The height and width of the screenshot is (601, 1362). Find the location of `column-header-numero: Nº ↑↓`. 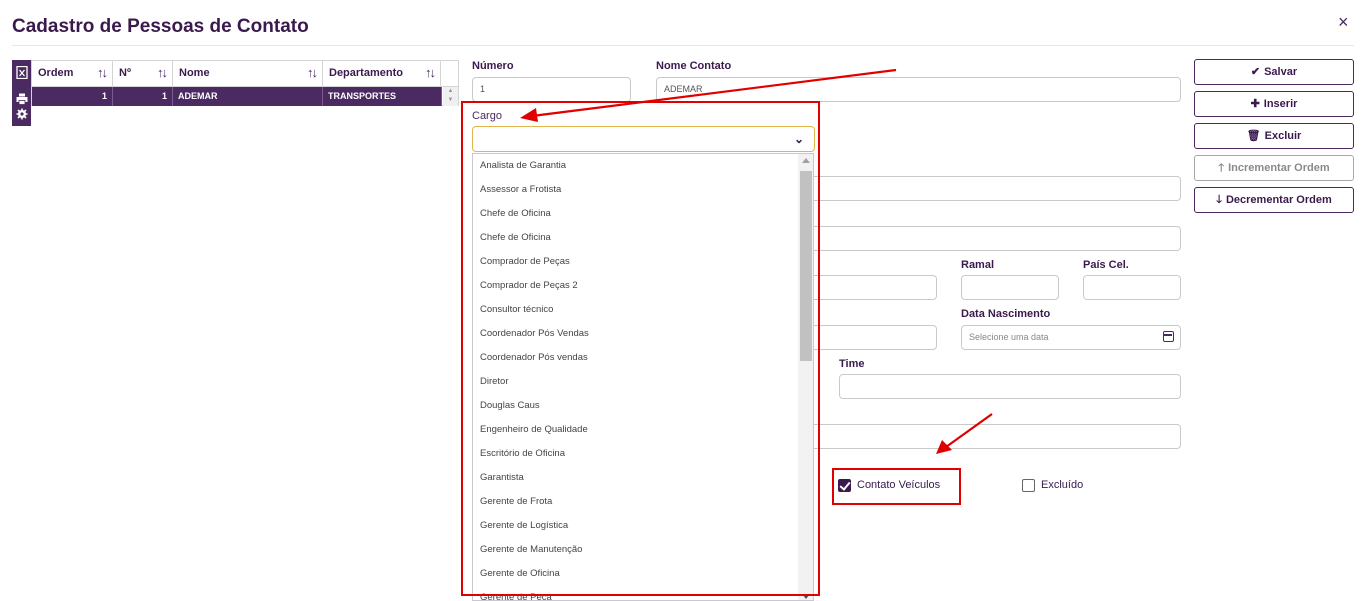

column-header-numero: Nº ↑↓ is located at coordinates (143, 74).